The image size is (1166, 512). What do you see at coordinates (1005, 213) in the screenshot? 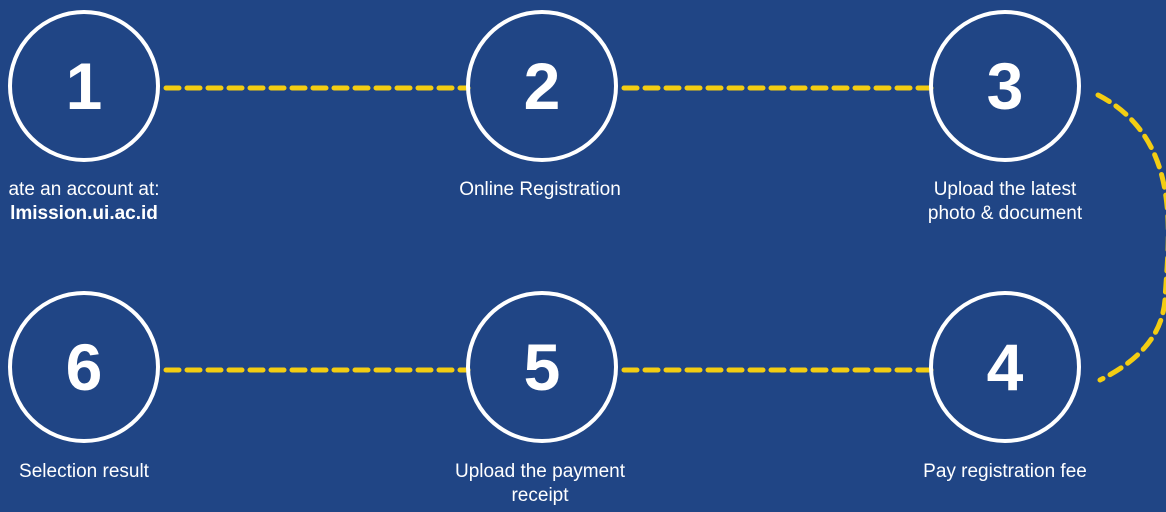
I see `step-3-text-line2: photo & document` at bounding box center [1005, 213].